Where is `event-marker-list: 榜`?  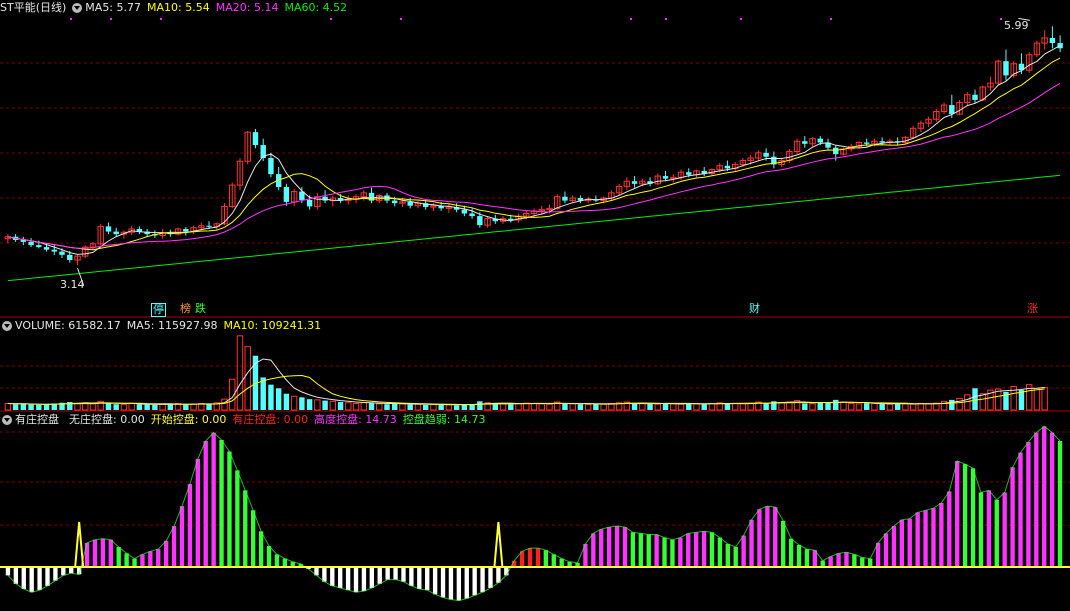 event-marker-list: 榜 is located at coordinates (185, 309).